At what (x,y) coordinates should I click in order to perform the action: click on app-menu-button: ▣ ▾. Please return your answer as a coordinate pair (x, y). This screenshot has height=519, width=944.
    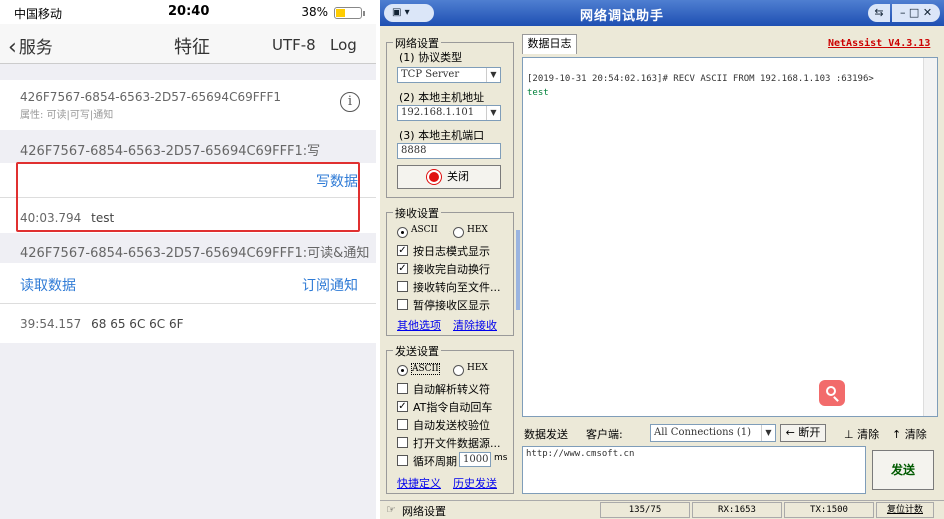
    Looking at the image, I should click on (409, 13).